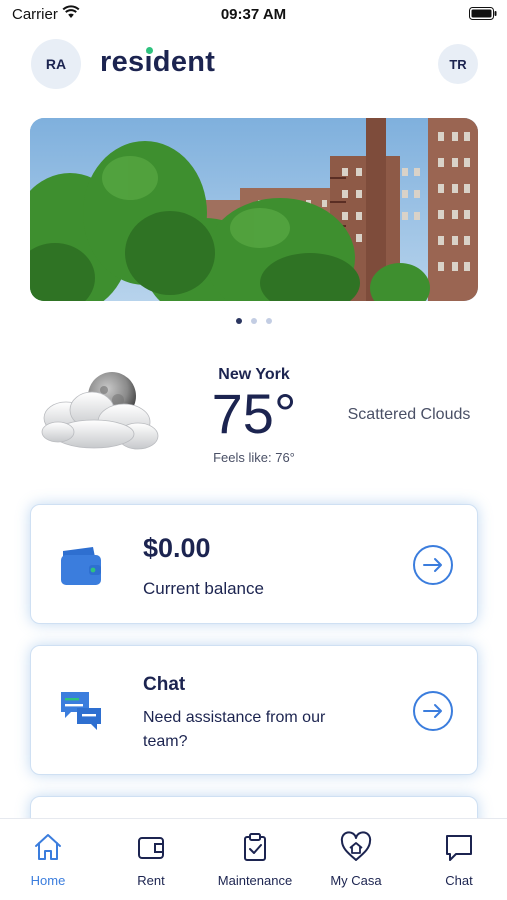 The height and width of the screenshot is (900, 507). Describe the element at coordinates (483, 13) in the screenshot. I see `battery-icon` at that location.